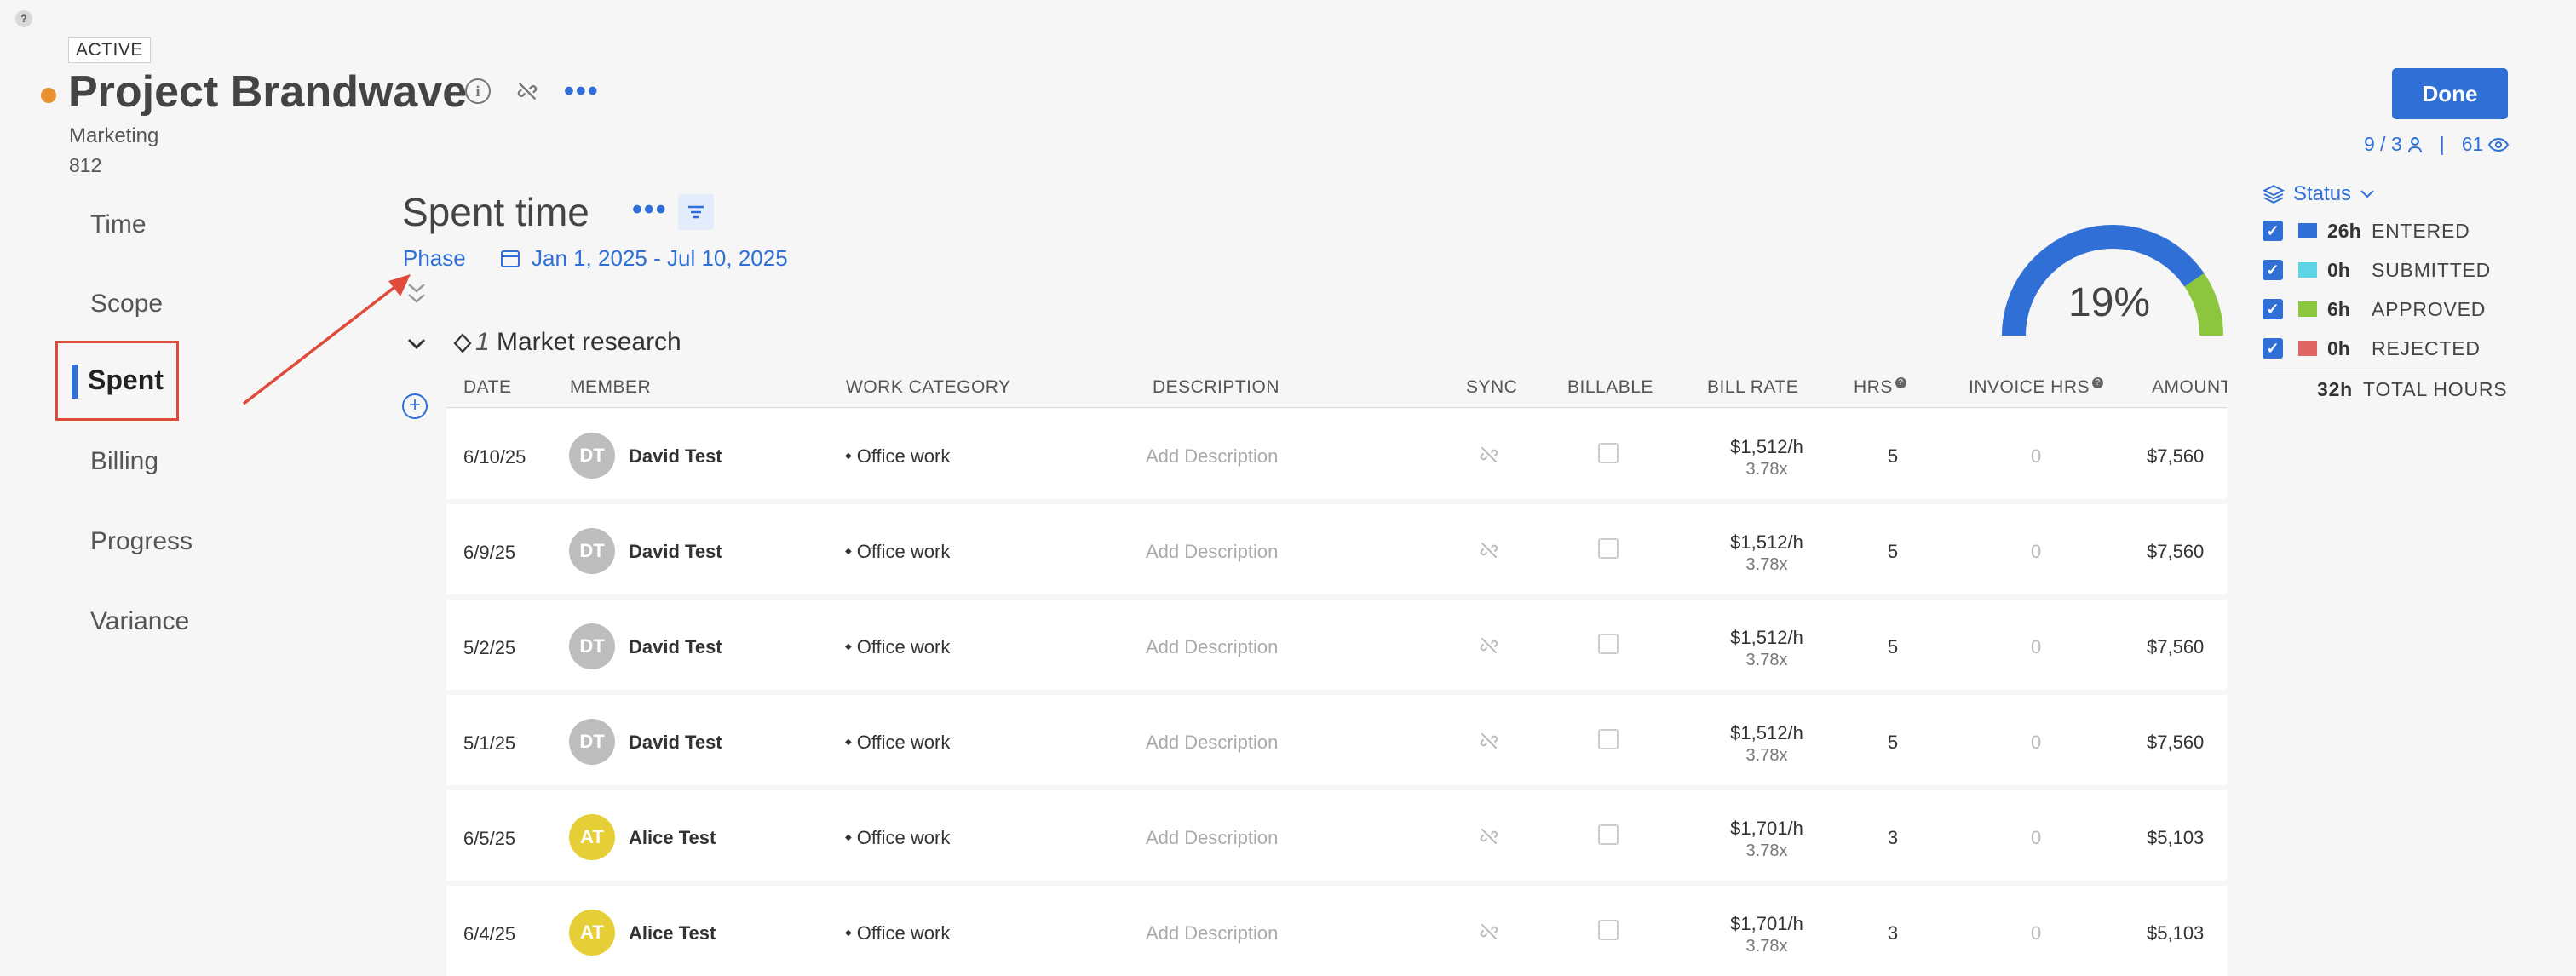 The image size is (2576, 976). Describe the element at coordinates (417, 344) in the screenshot. I see `chevron-down-icon` at that location.